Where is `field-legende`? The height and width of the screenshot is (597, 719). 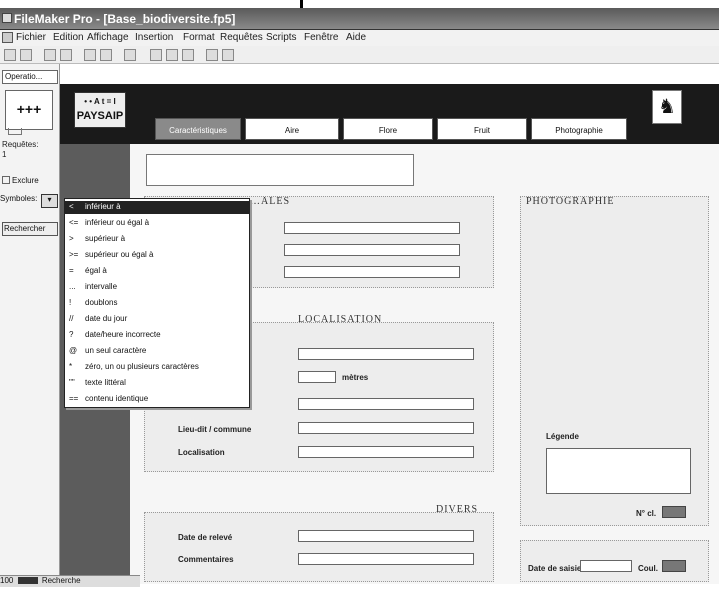 field-legende is located at coordinates (618, 471).